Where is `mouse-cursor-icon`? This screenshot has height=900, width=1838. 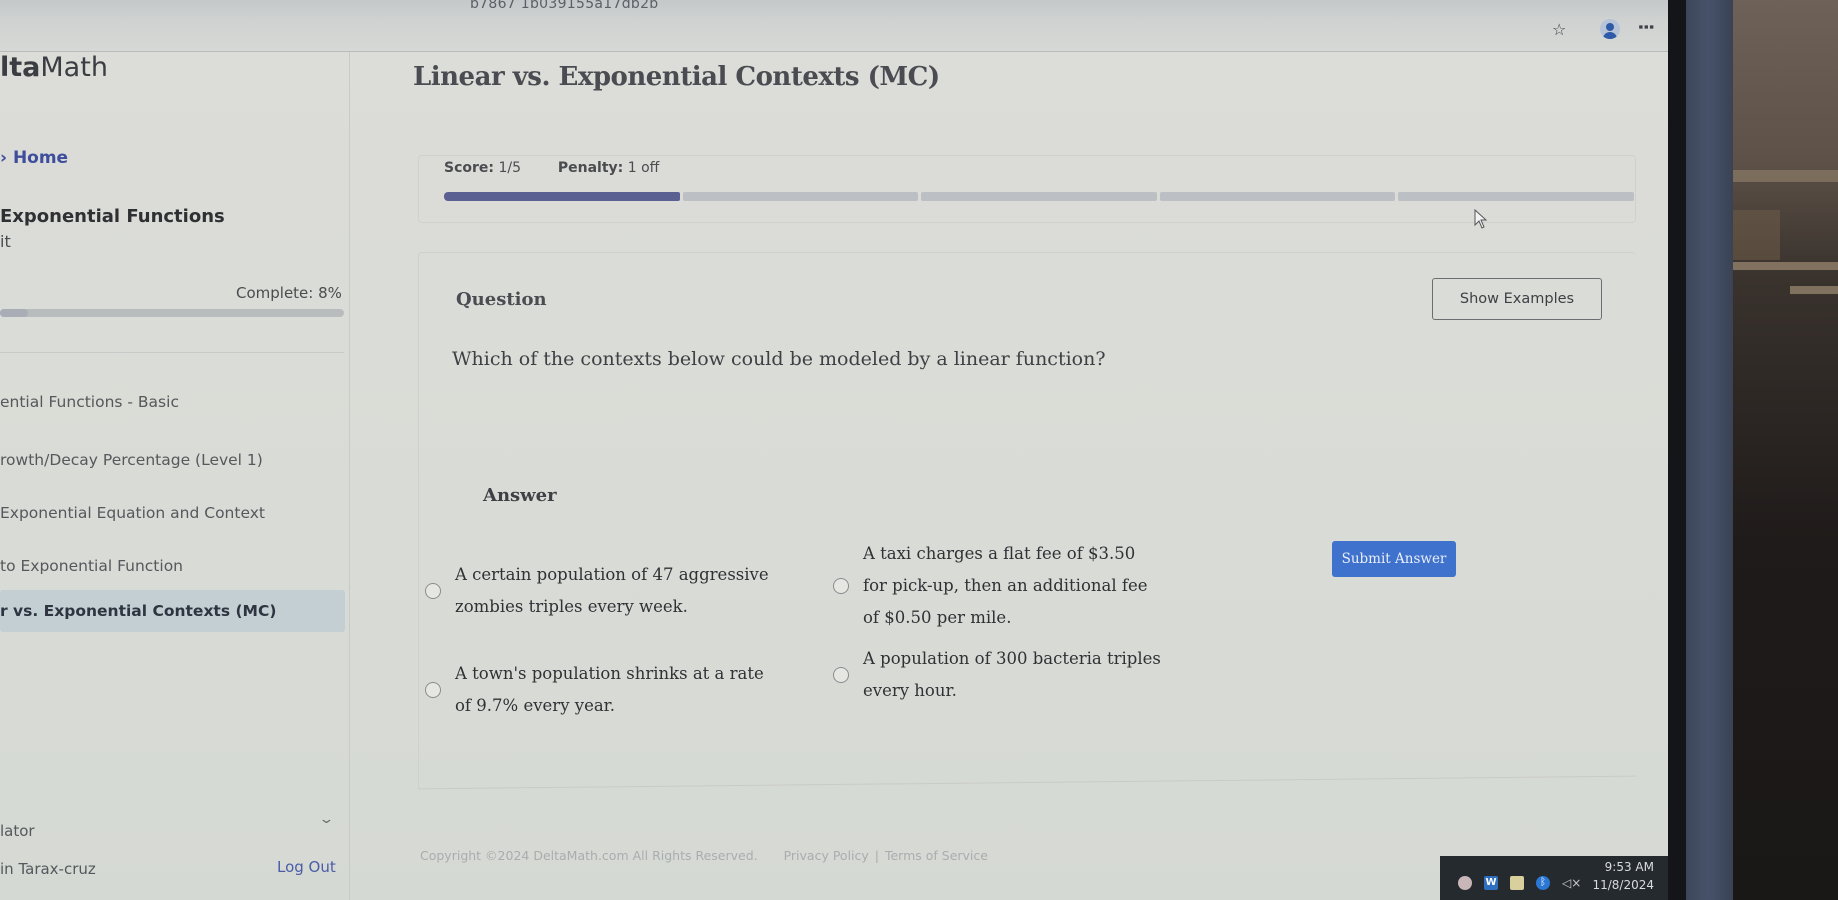 mouse-cursor-icon is located at coordinates (1481, 219).